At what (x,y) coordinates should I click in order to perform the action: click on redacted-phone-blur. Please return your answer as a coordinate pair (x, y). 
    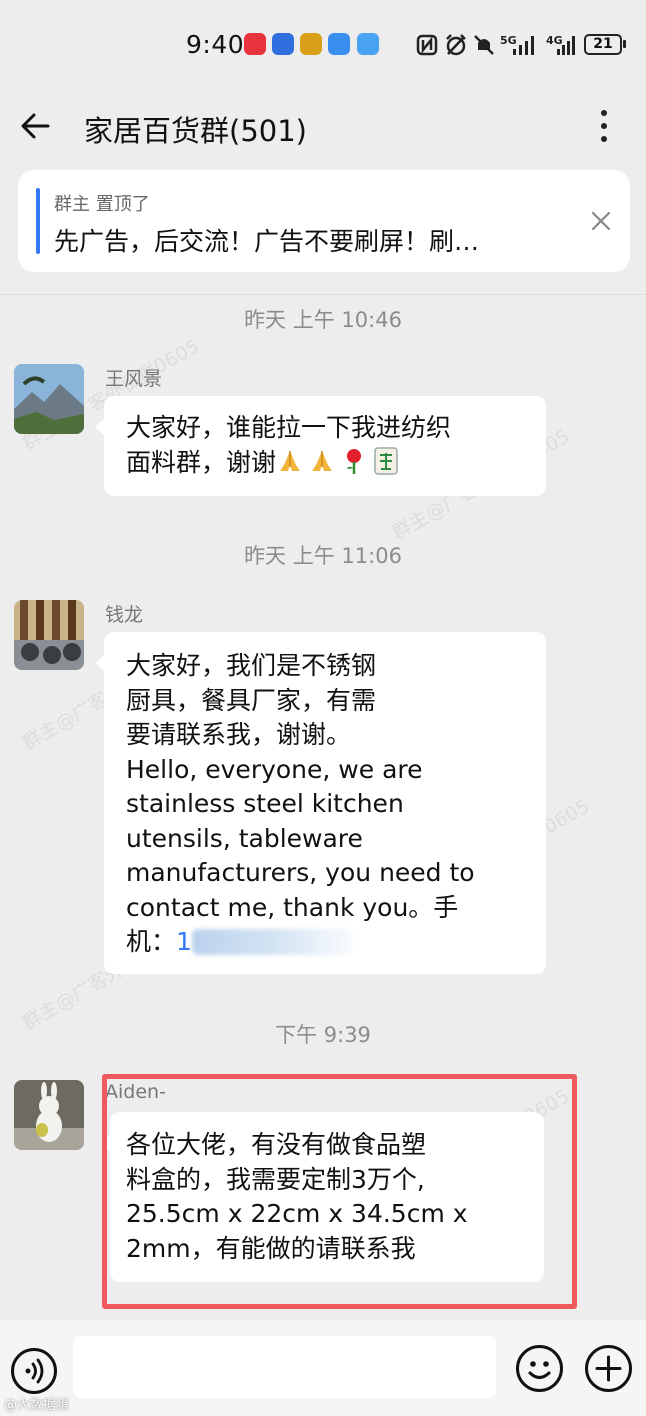
    Looking at the image, I should click on (271, 942).